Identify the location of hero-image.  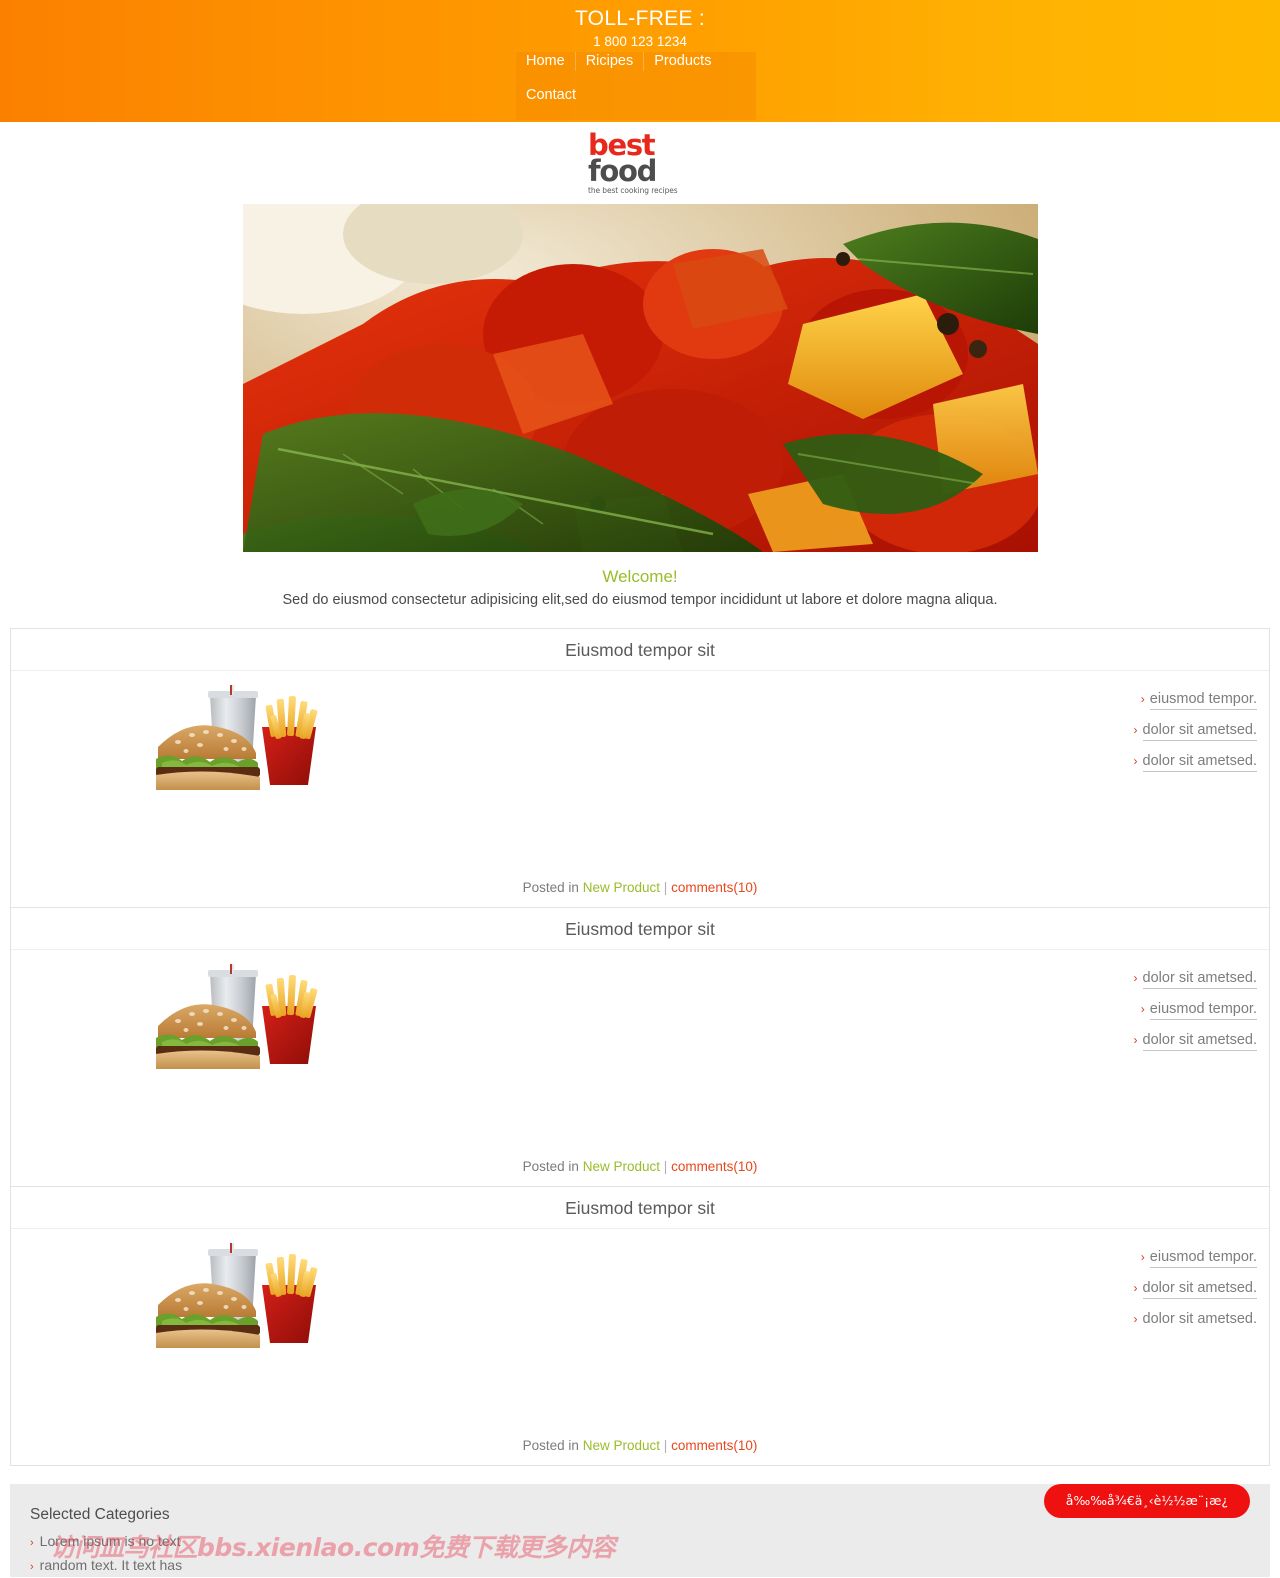
(640, 378).